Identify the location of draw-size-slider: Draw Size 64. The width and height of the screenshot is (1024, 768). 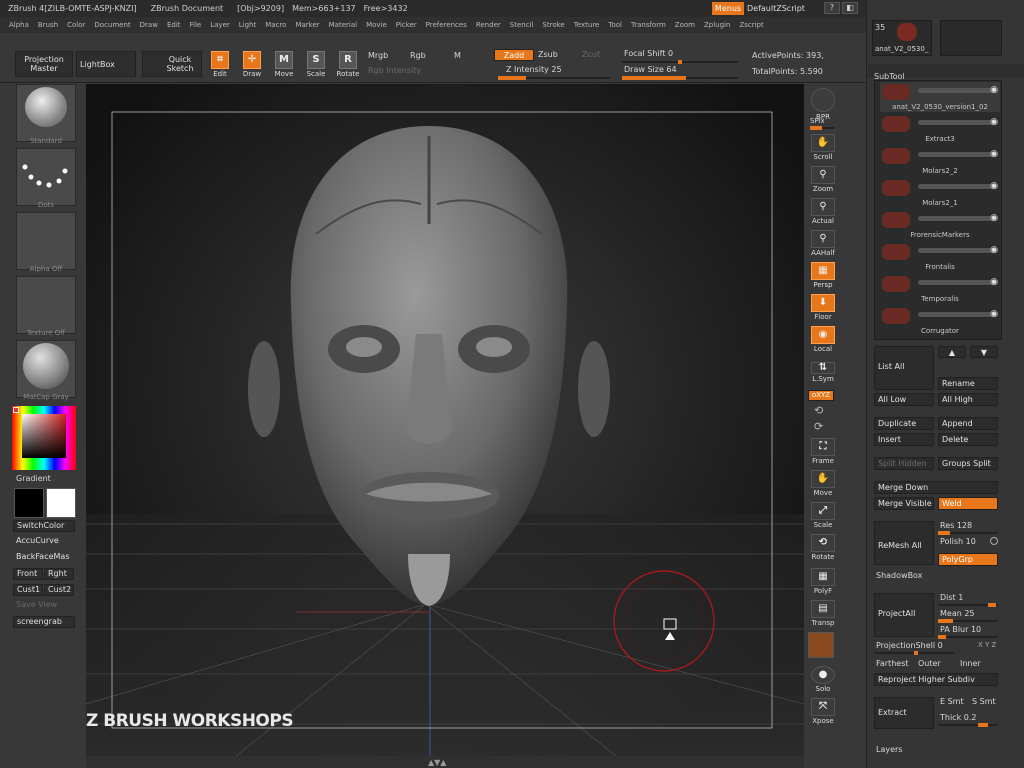
(650, 69).